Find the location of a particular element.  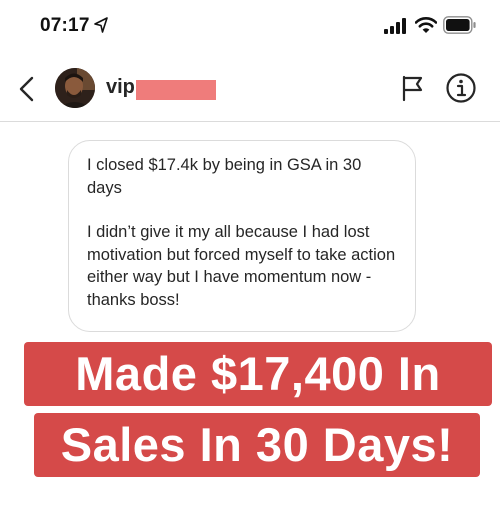

status-bar: 07:17 is located at coordinates (250, 28).